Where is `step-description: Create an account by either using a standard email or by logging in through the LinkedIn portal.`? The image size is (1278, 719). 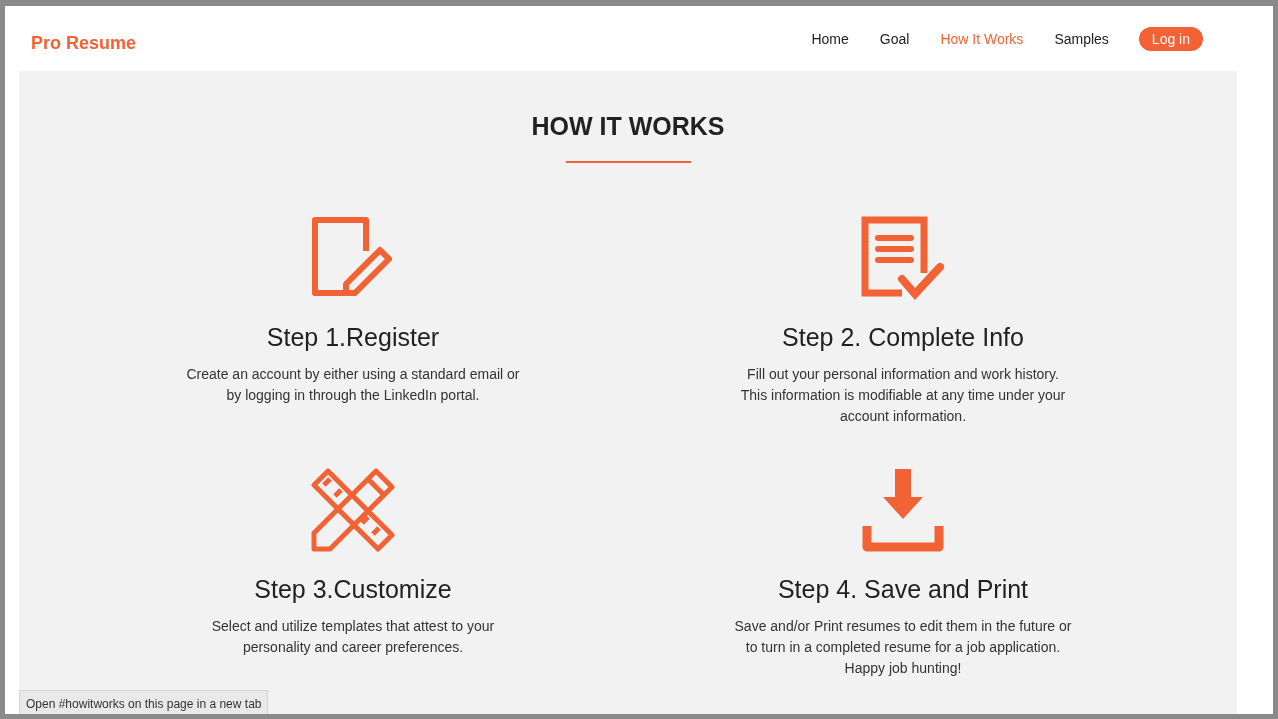 step-description: Create an account by either using a standard email or by logging in through the LinkedIn portal. is located at coordinates (353, 385).